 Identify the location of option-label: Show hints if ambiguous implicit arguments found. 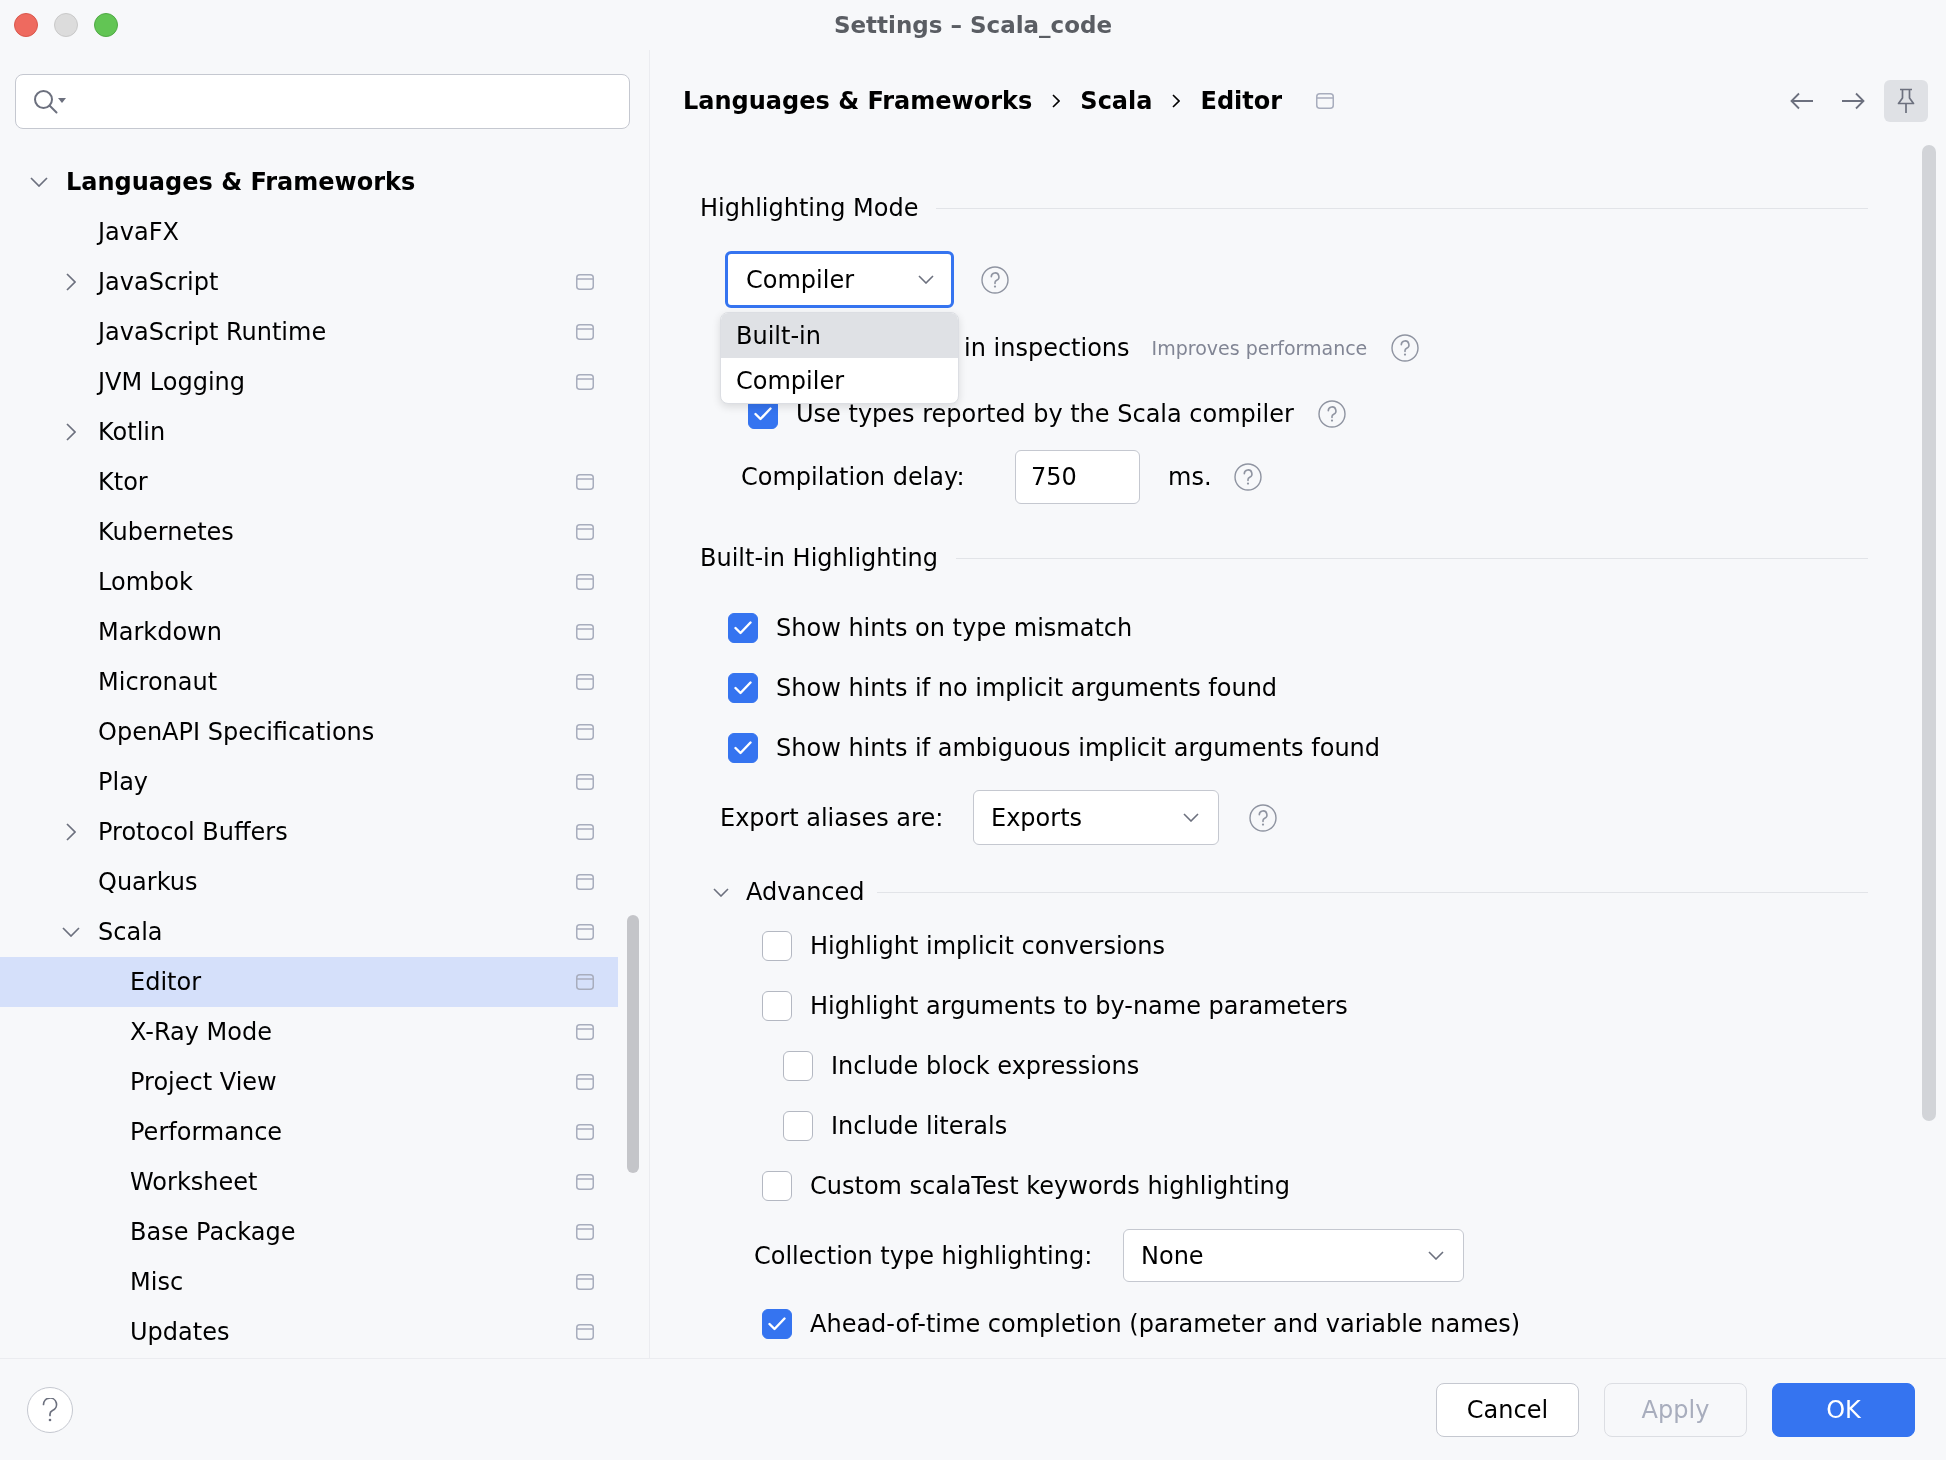
(1078, 748).